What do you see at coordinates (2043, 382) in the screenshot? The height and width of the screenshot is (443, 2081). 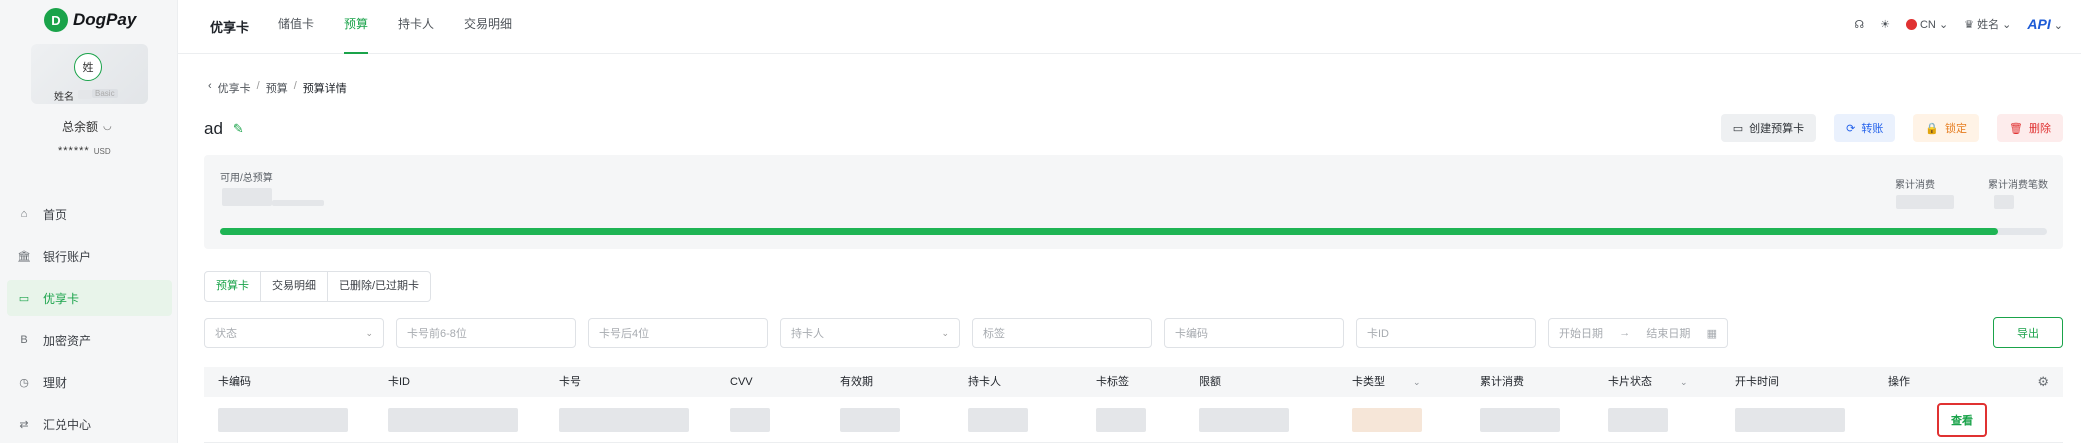 I see `gear-icon: ⚙` at bounding box center [2043, 382].